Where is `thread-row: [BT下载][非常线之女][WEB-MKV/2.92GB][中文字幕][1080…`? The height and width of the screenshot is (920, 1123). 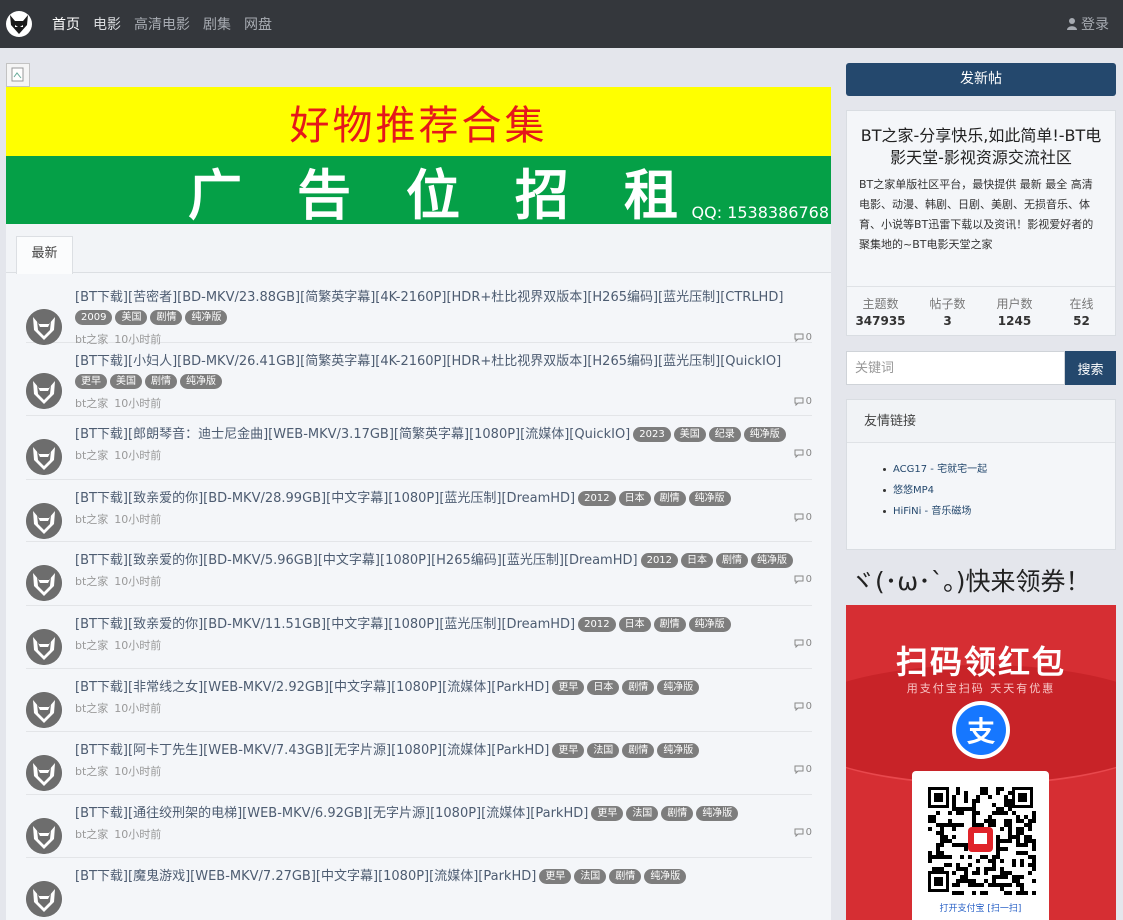
thread-row: [BT下载][非常线之女][WEB-MKV/2.92GB][中文字幕][1080… is located at coordinates (419, 700).